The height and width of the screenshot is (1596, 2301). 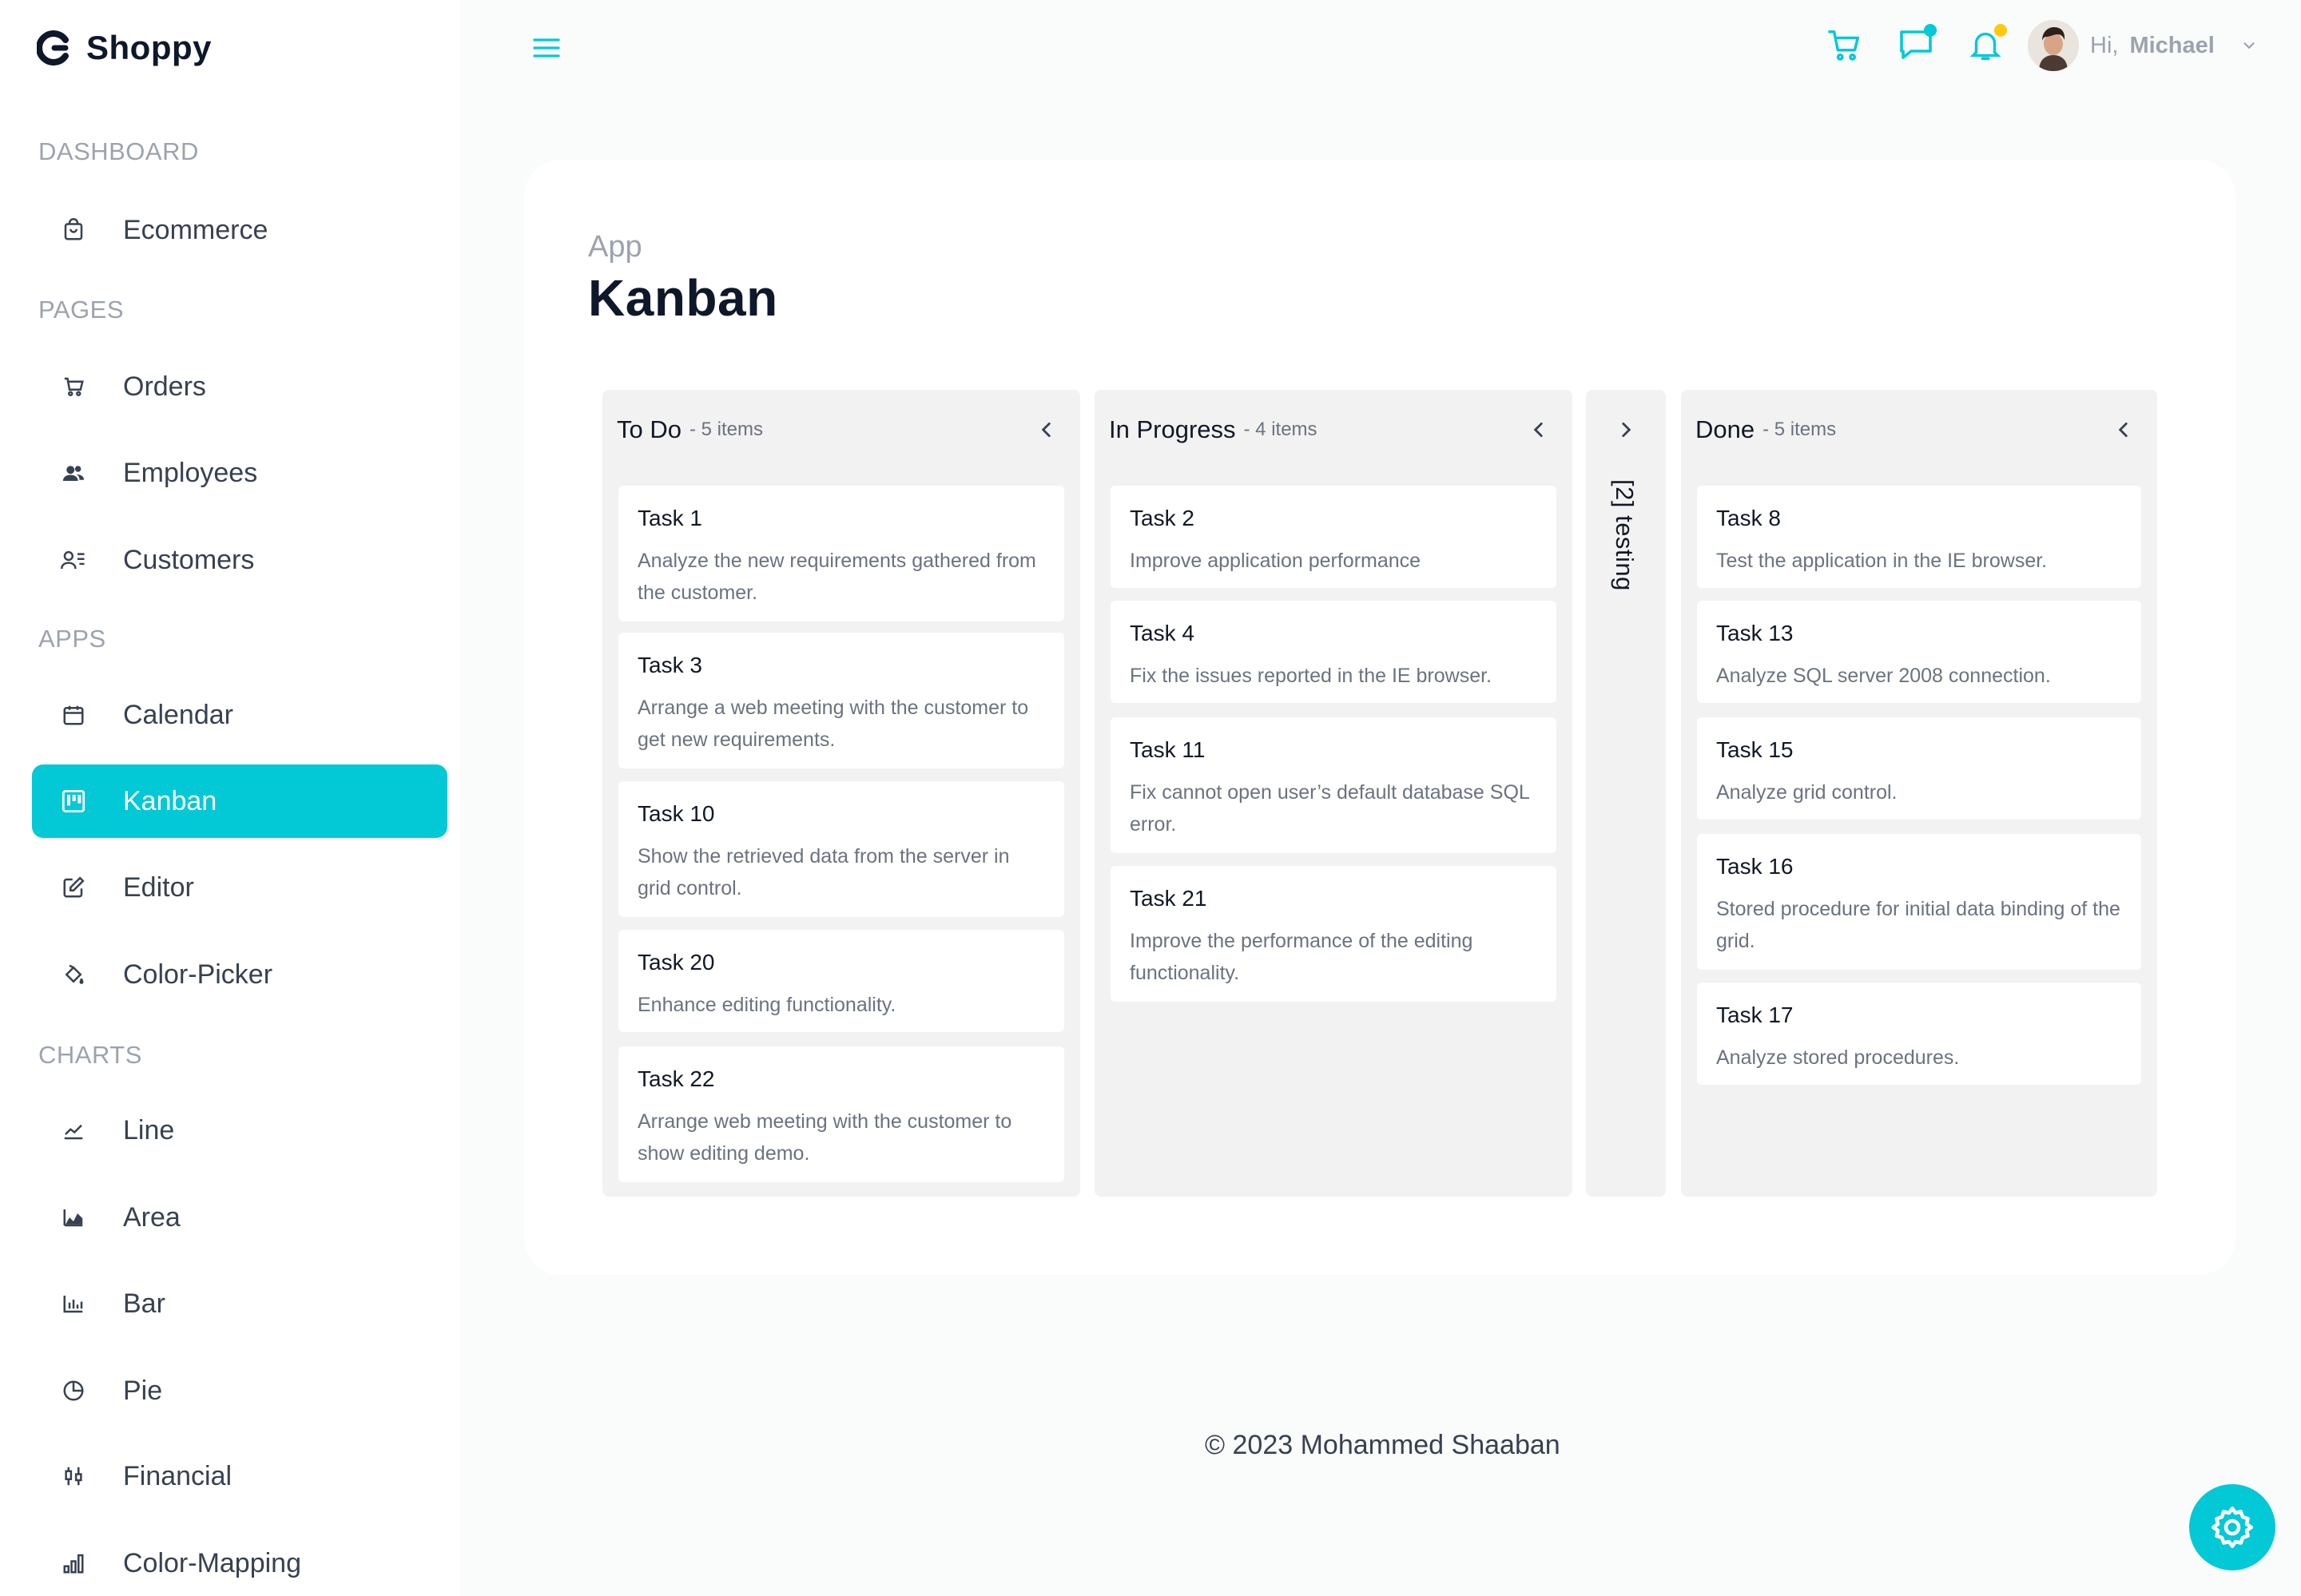 I want to click on sidebar-item-calendar: Calendar, so click(x=239, y=715).